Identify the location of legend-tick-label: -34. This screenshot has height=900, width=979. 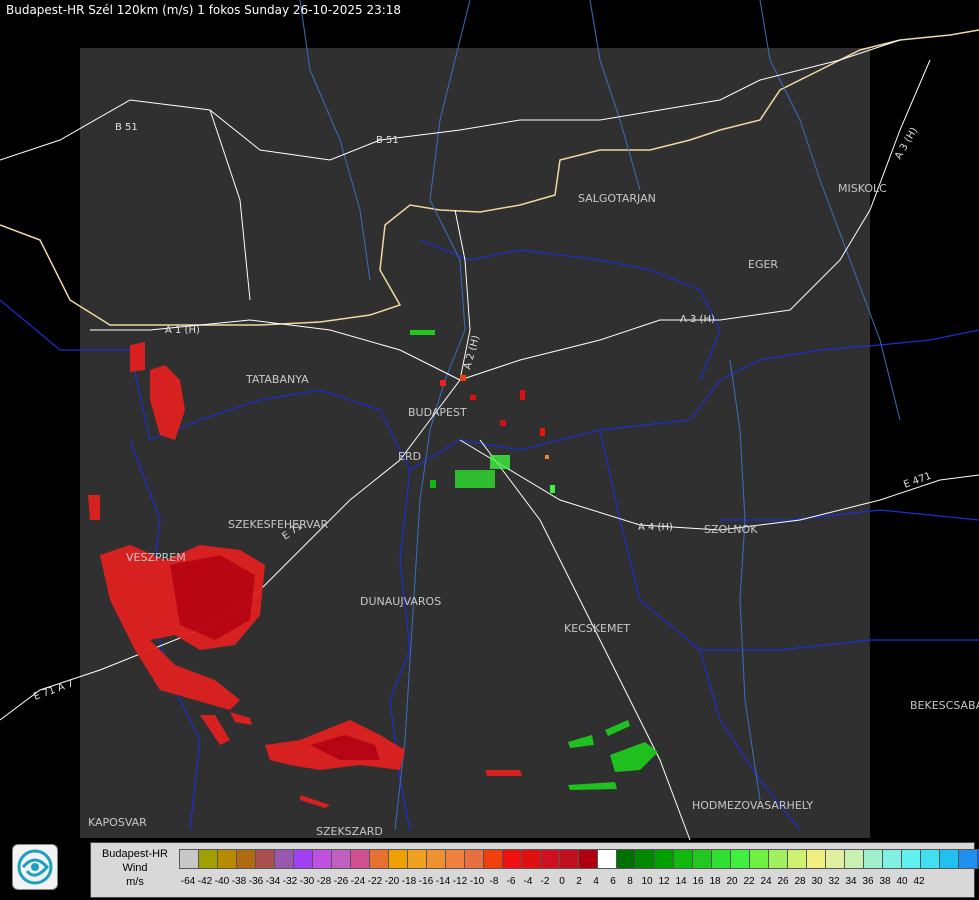
(273, 881).